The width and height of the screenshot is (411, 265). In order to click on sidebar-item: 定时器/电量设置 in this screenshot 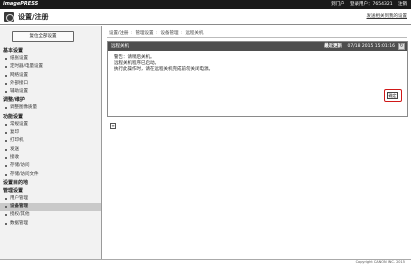, I will do `click(50, 67)`.